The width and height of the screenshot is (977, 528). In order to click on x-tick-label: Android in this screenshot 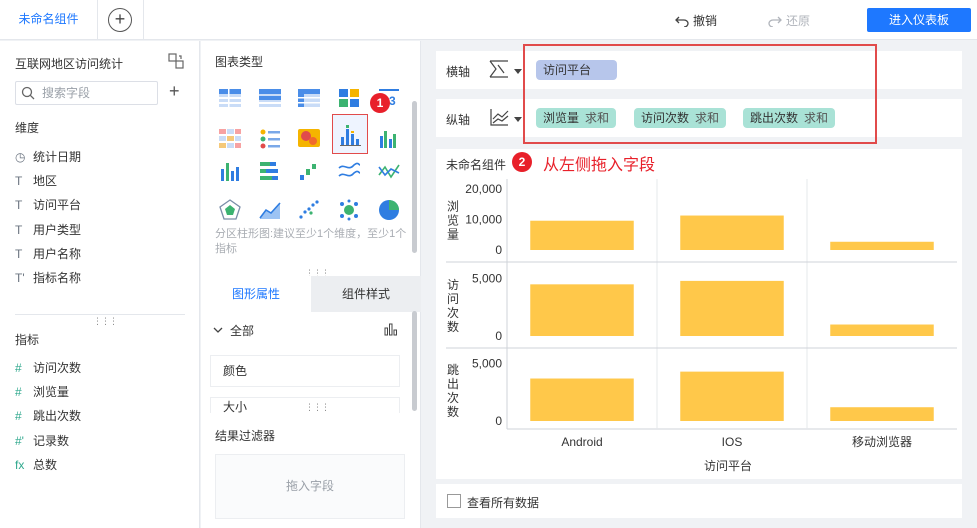, I will do `click(581, 442)`.